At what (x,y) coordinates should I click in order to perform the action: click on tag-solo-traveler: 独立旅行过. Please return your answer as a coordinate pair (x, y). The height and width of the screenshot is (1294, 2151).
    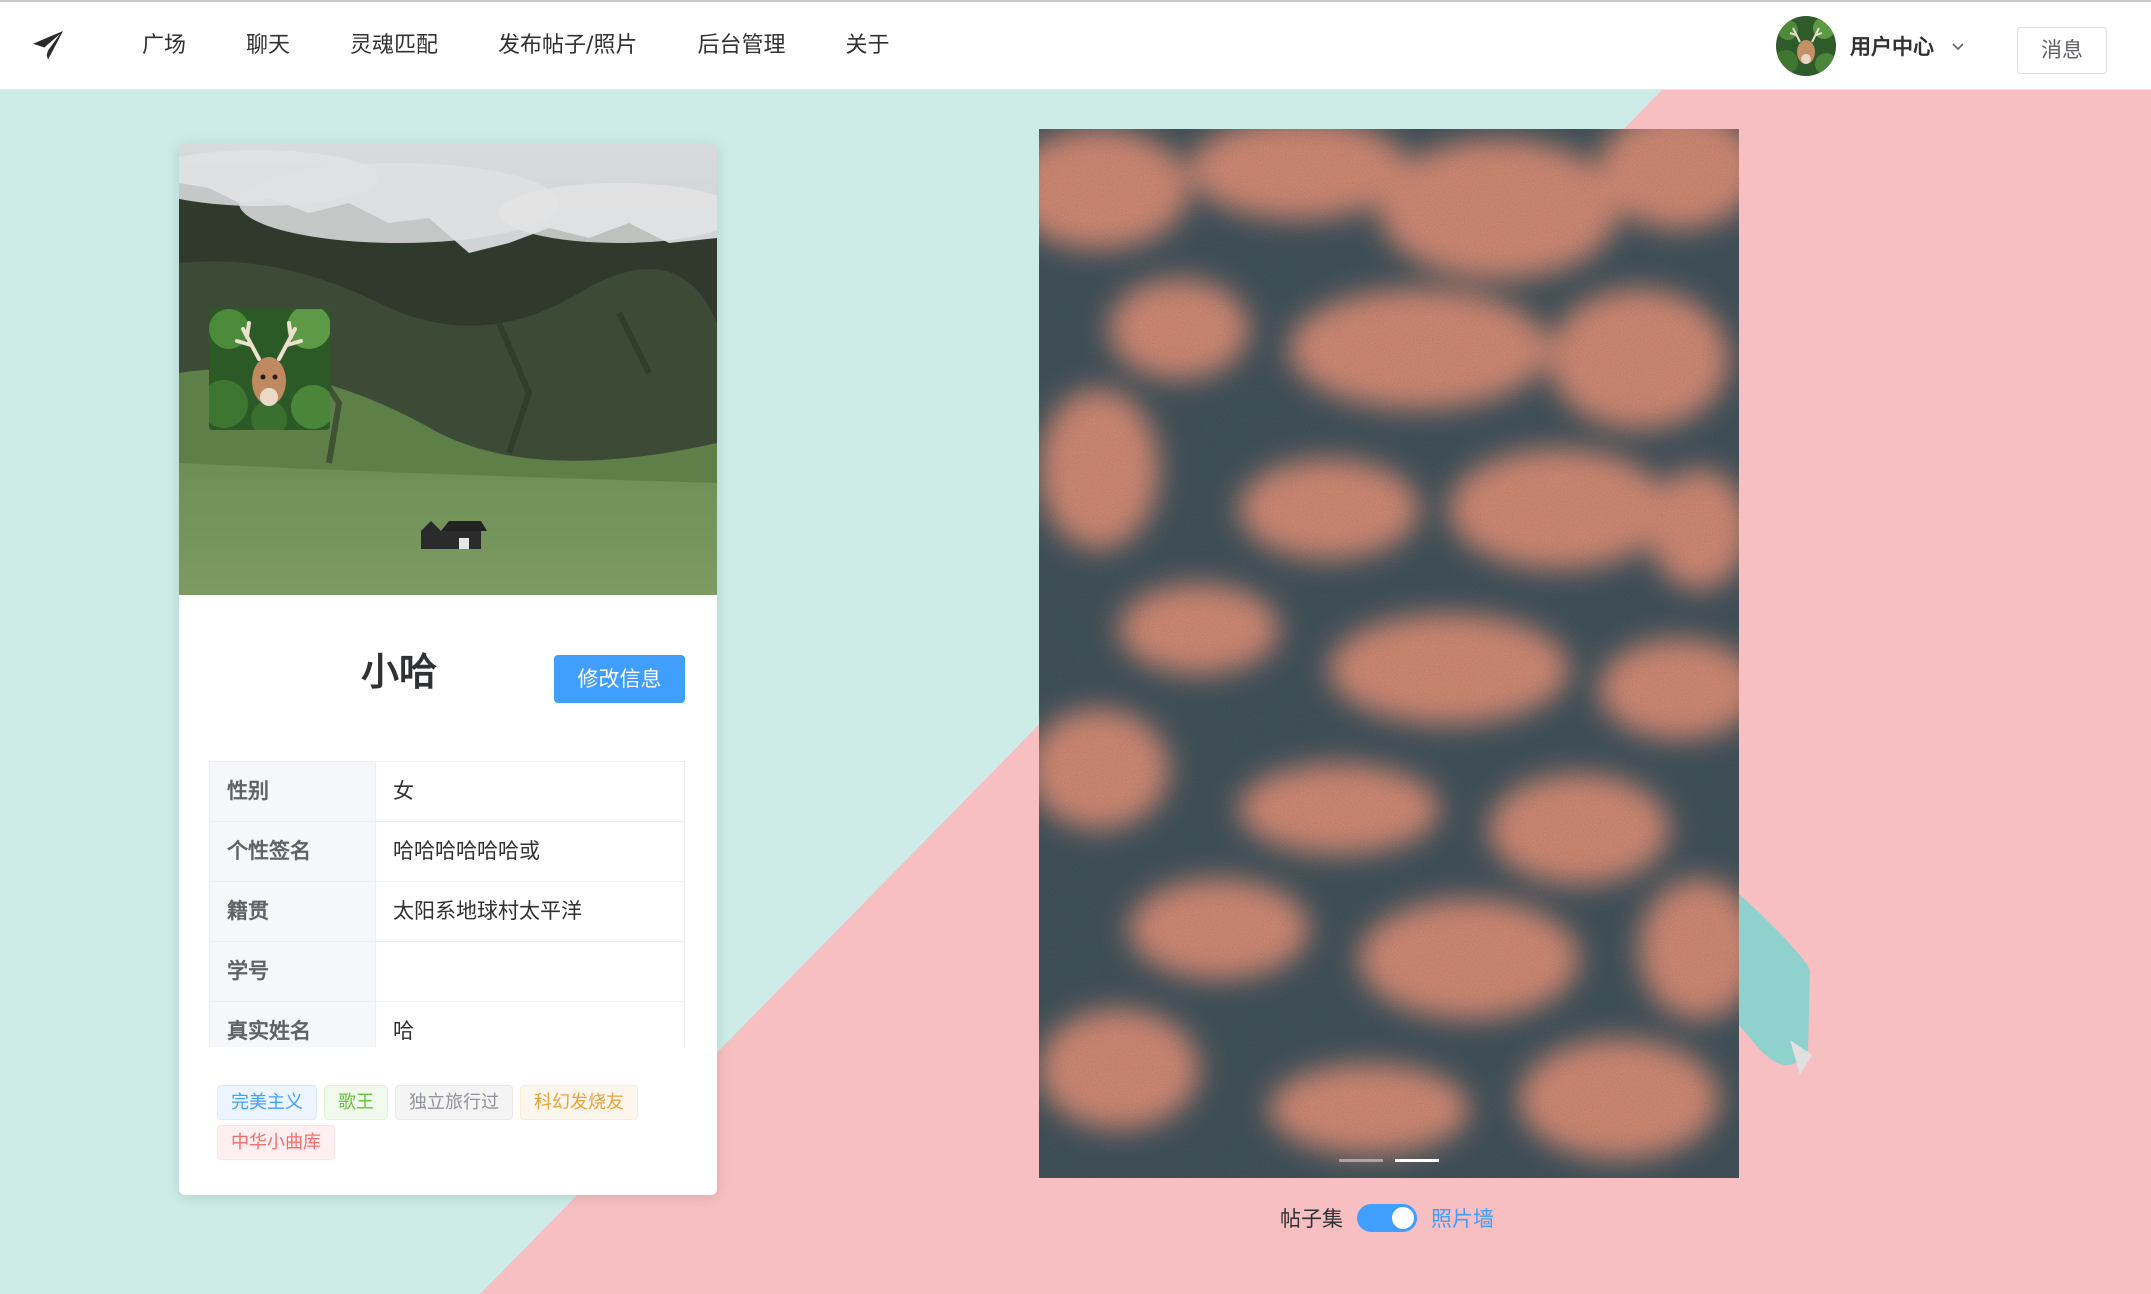
    Looking at the image, I should click on (454, 1102).